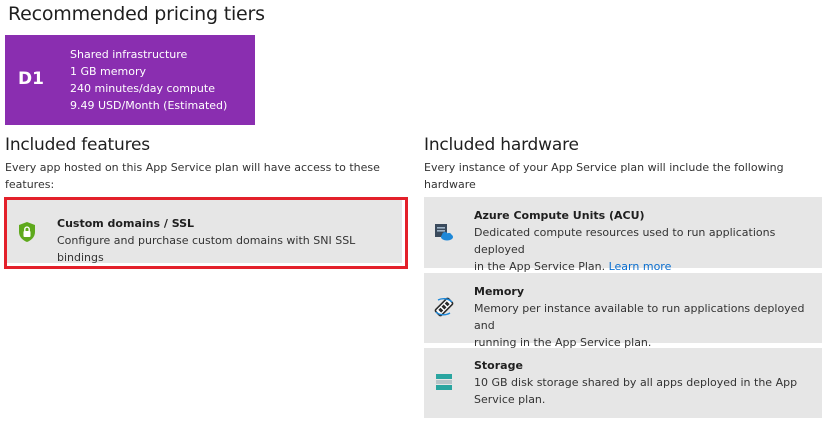 Image resolution: width=829 pixels, height=425 pixels. I want to click on tier-detail-line: 240 minutes/day compute, so click(142, 88).